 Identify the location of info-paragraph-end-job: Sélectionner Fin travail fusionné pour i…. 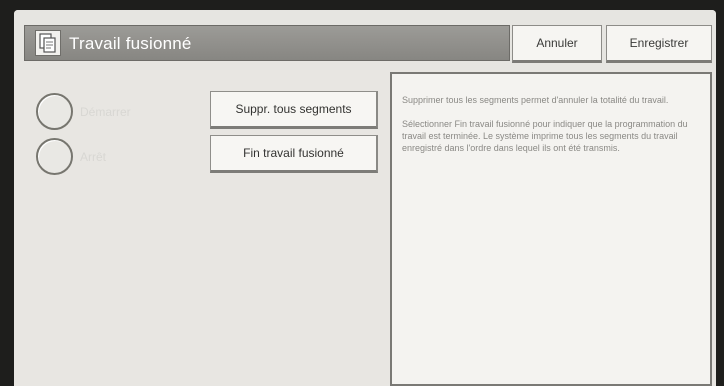
(545, 136).